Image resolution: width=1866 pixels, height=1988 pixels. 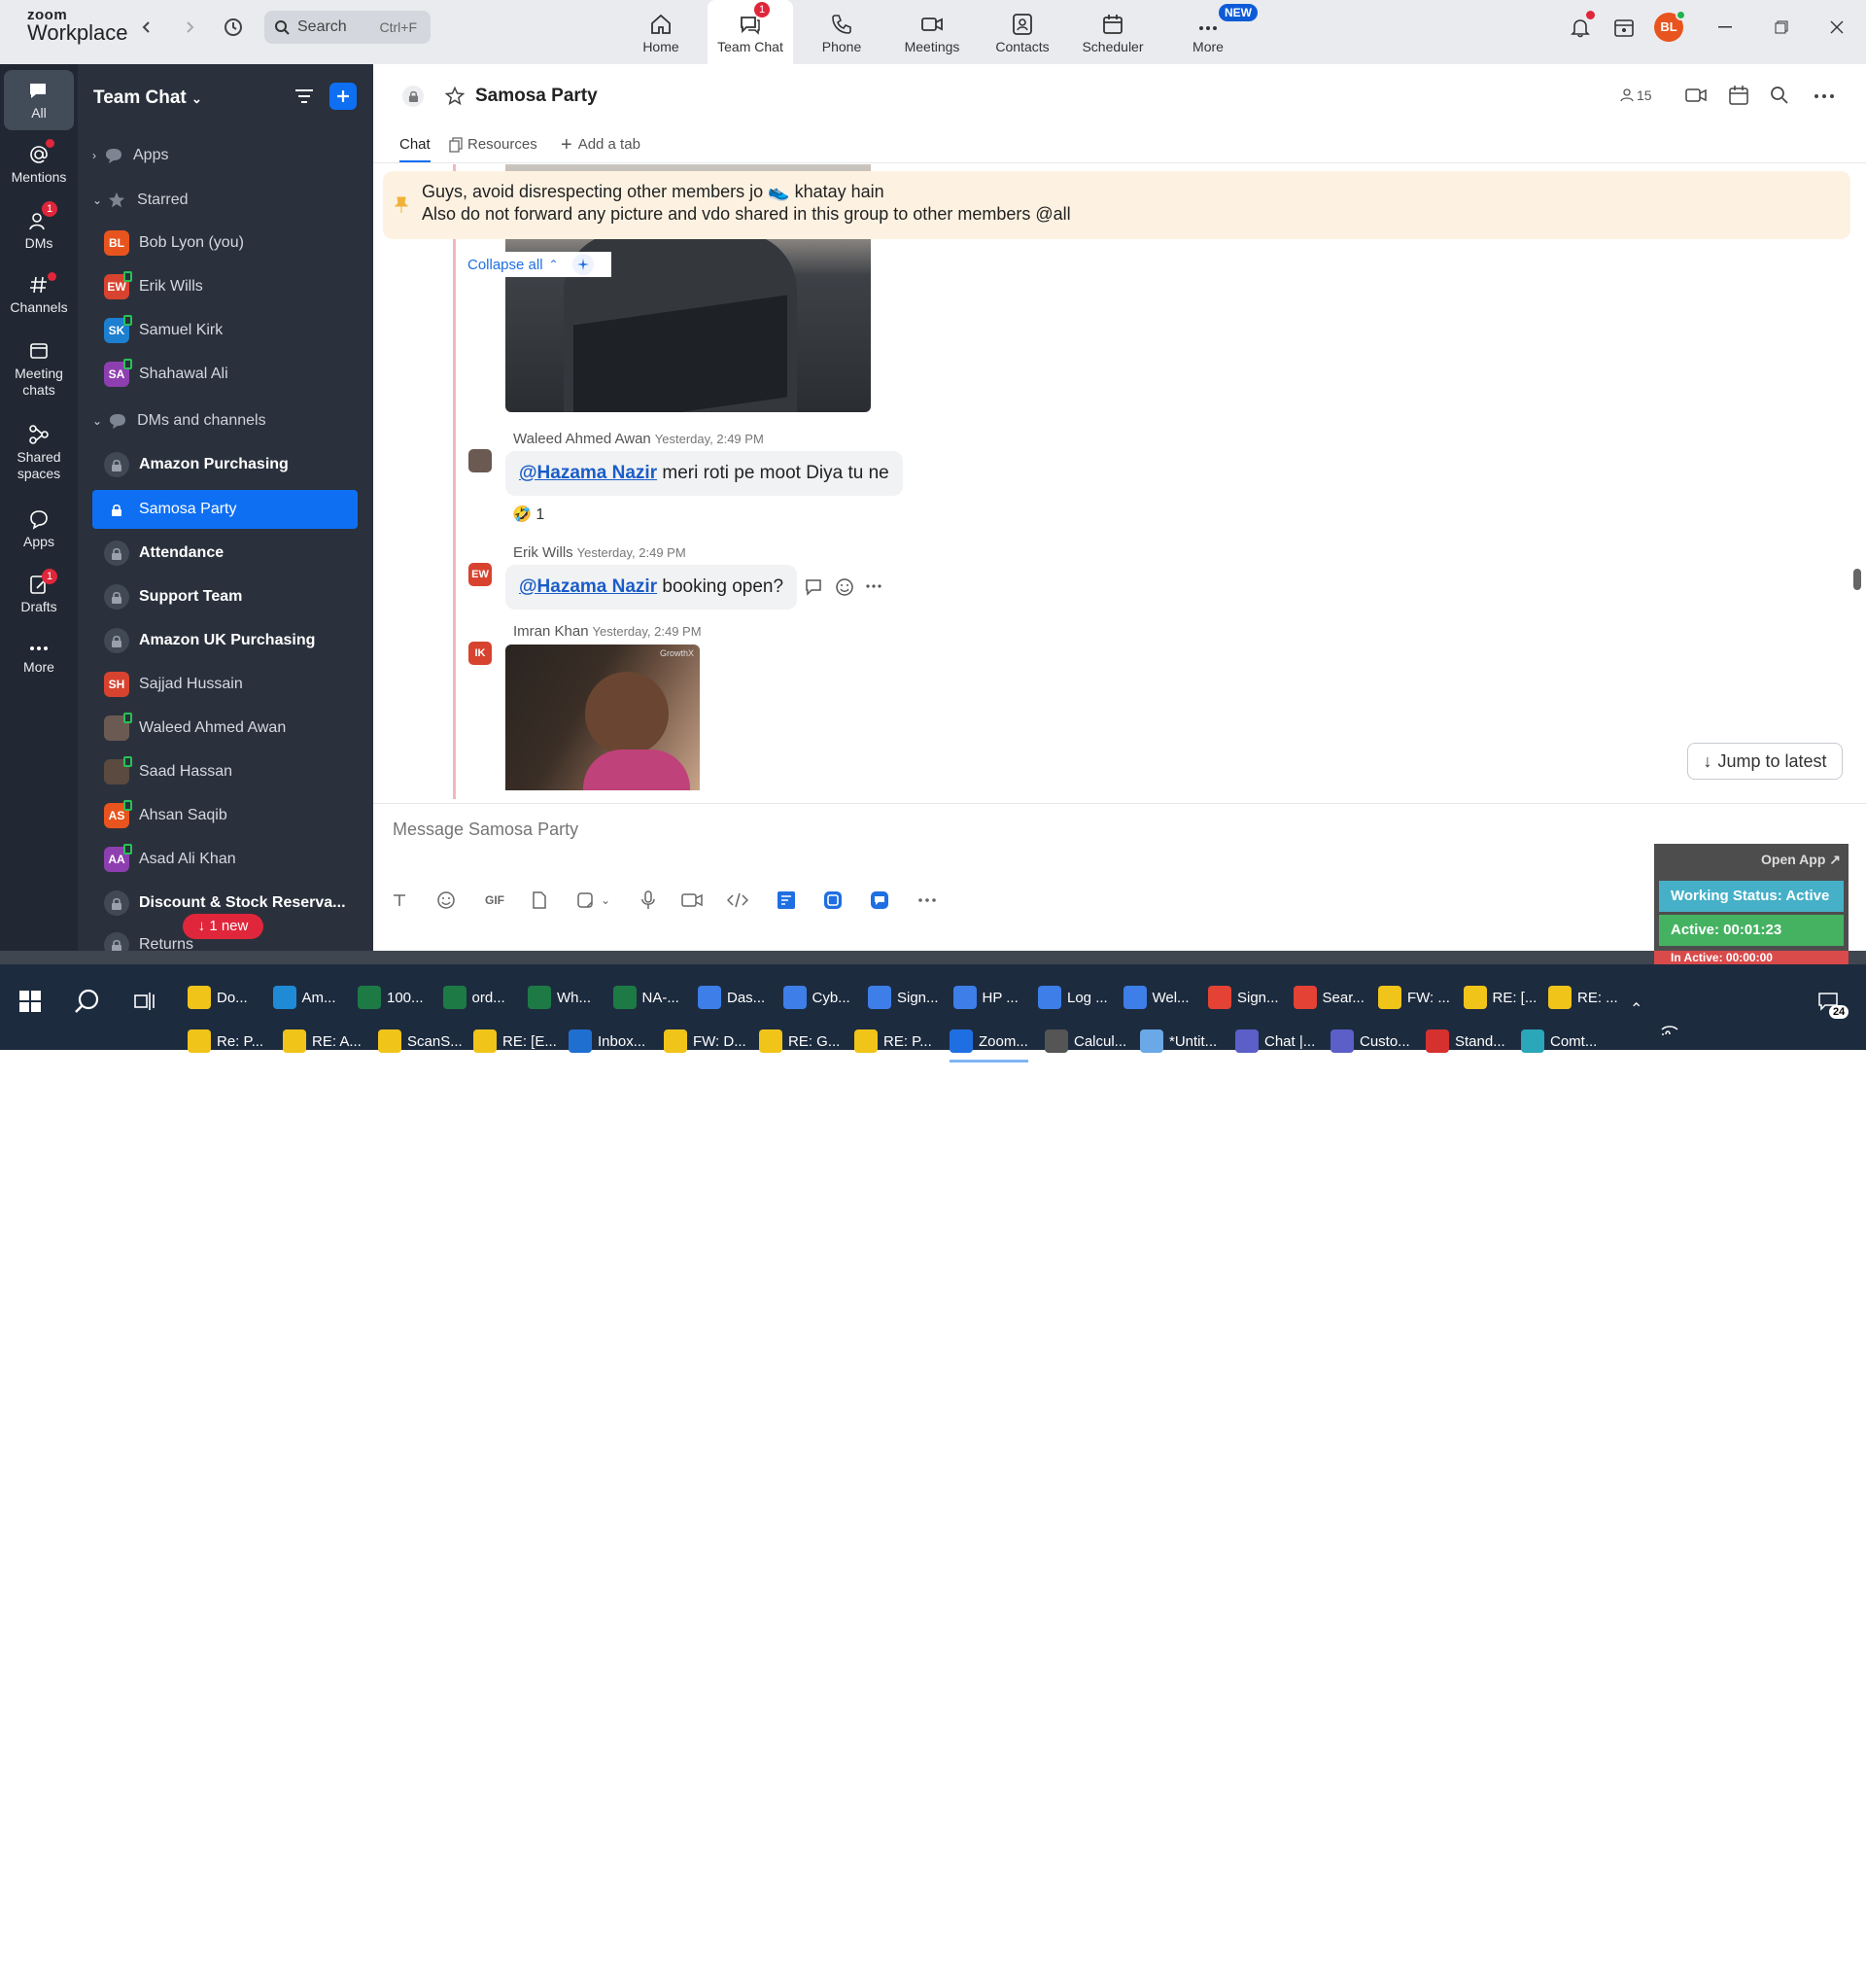 What do you see at coordinates (600, 145) in the screenshot?
I see `add-tab-button: + Add a tab` at bounding box center [600, 145].